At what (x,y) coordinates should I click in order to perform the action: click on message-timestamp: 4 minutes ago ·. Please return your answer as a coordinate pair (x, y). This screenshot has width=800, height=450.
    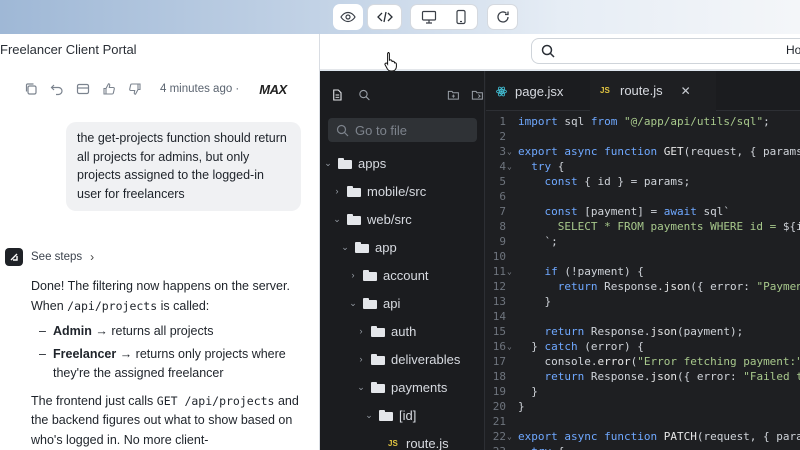
    Looking at the image, I should click on (200, 89).